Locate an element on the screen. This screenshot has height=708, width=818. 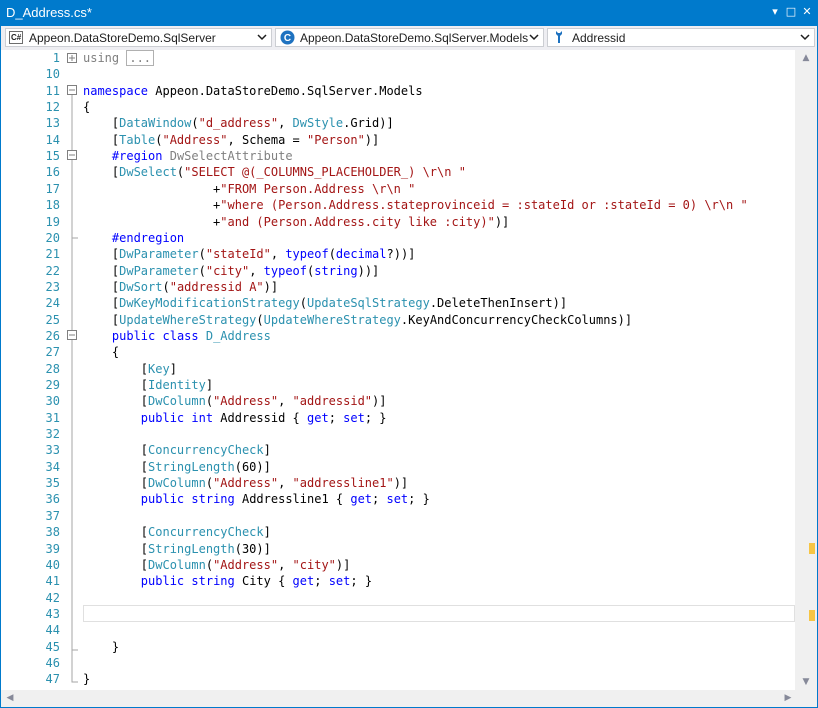
code-line: public int Addressid { get; set; } is located at coordinates (235, 418).